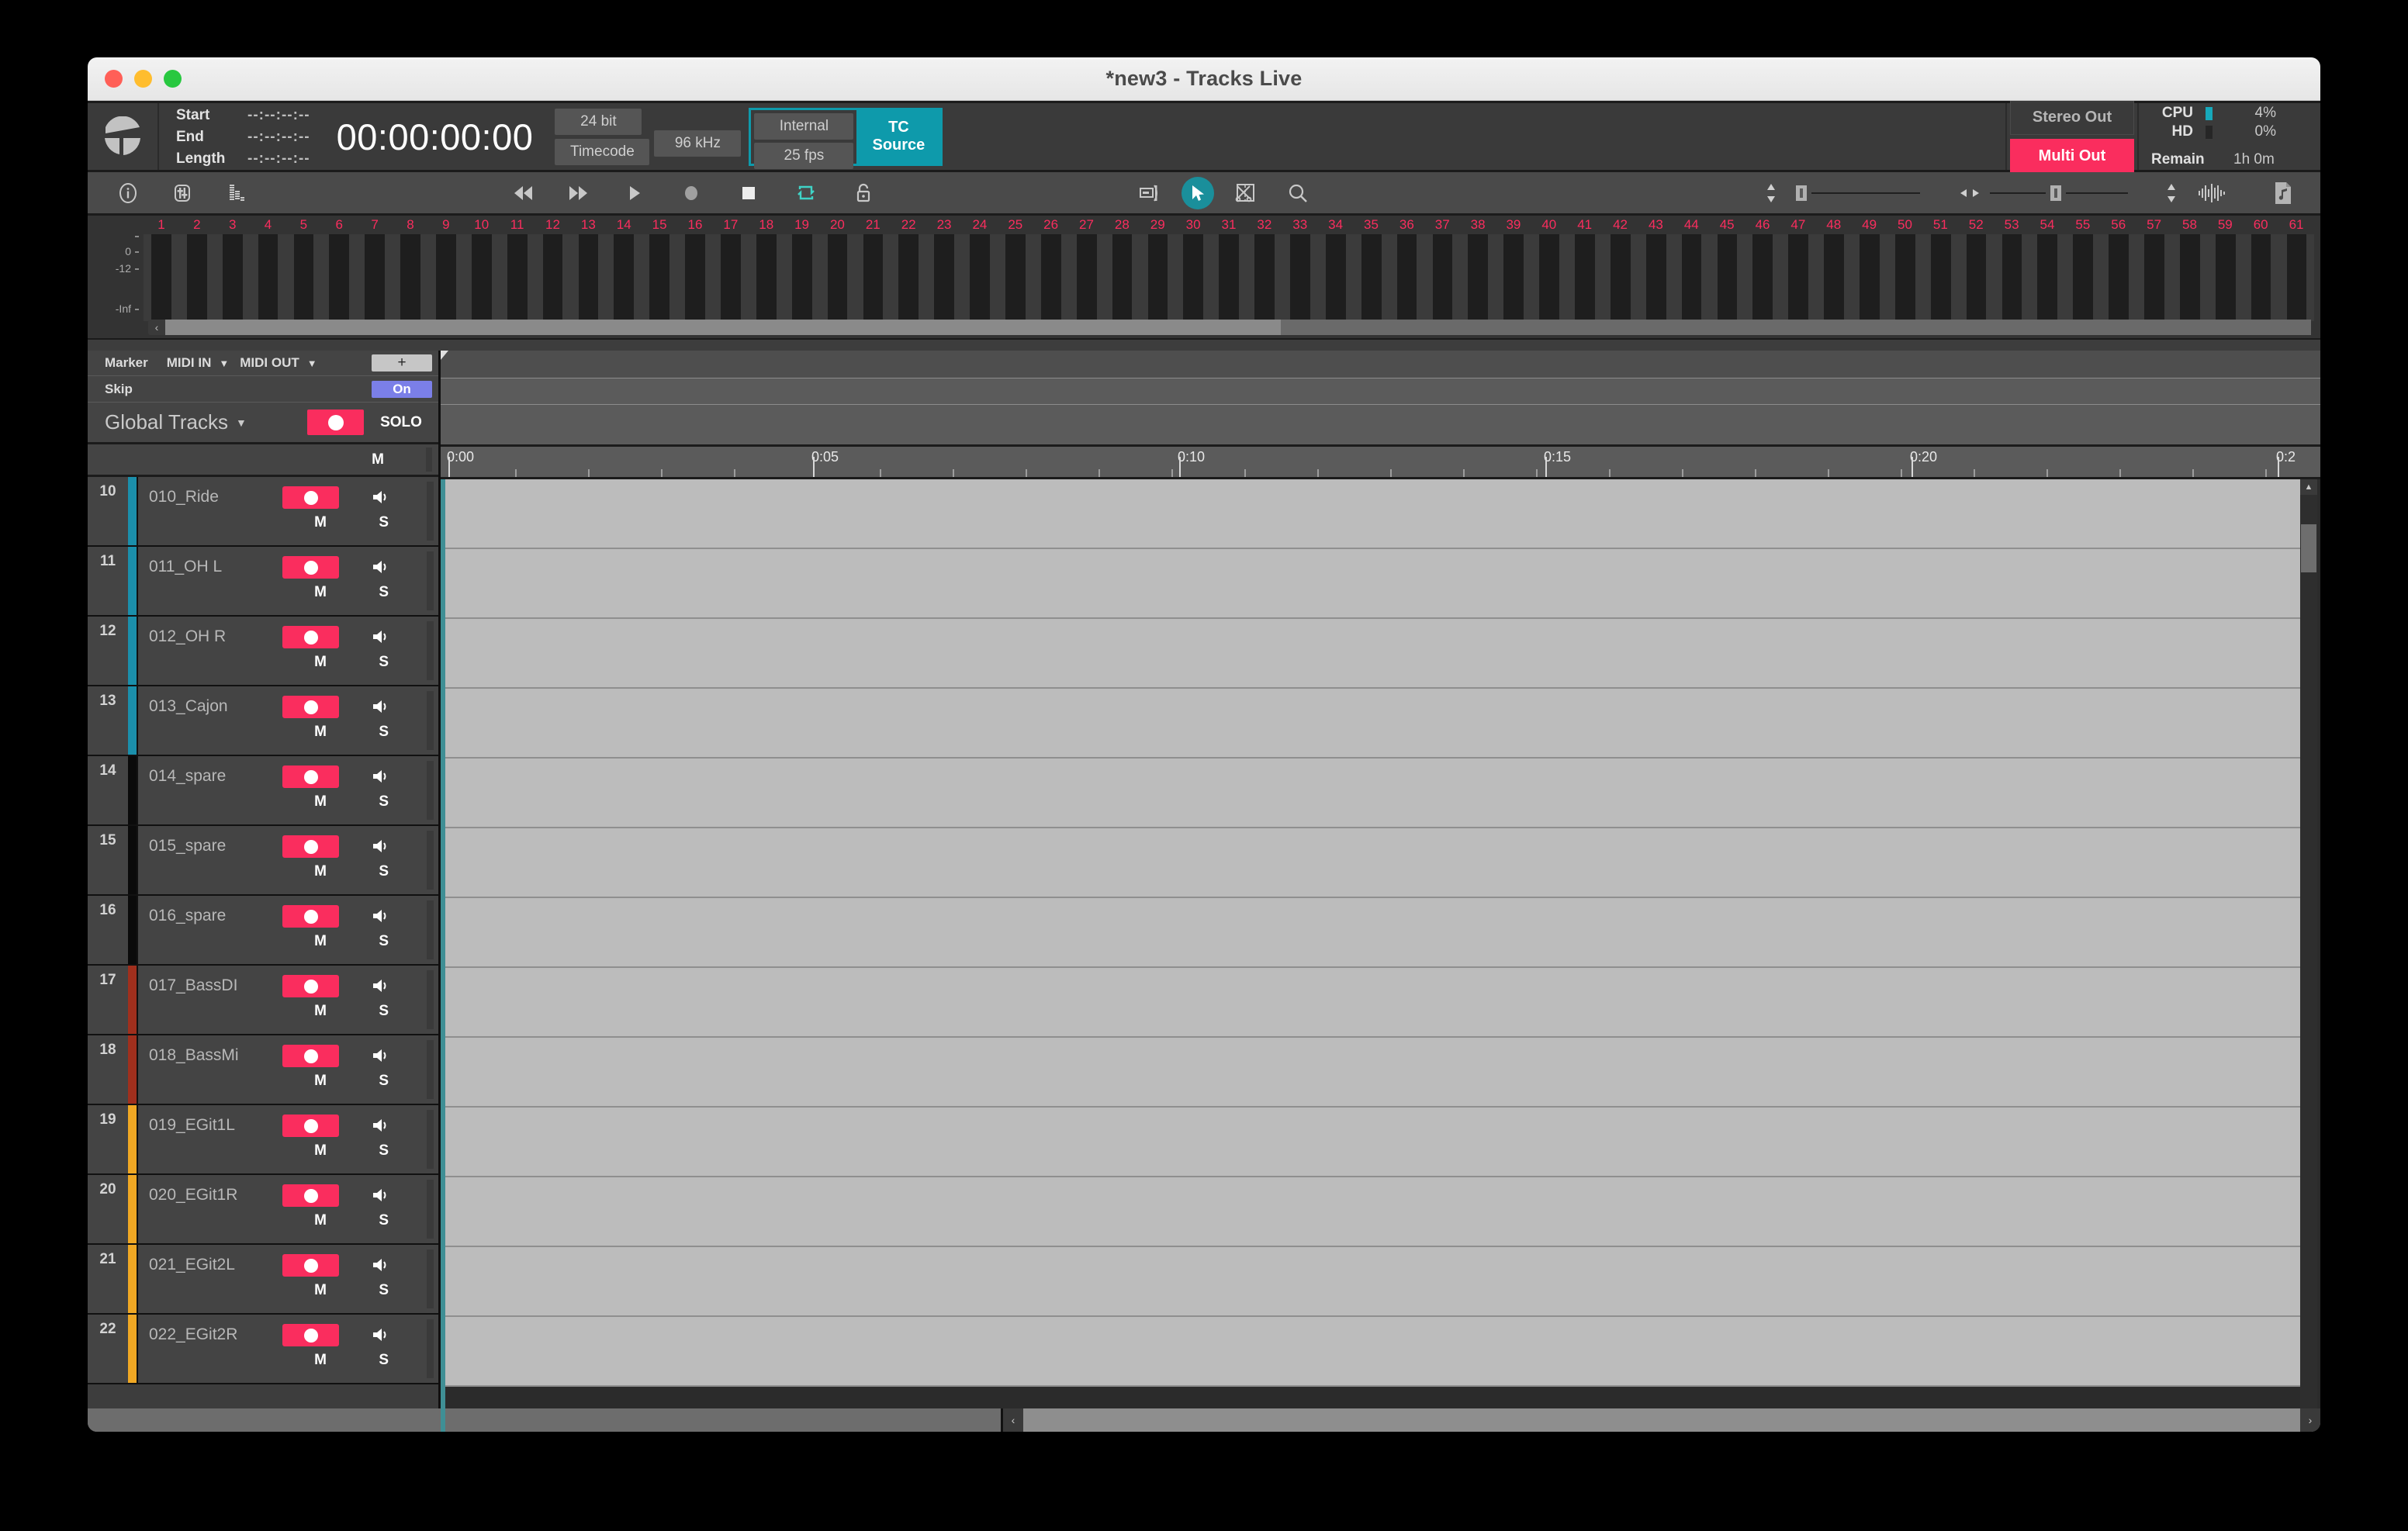 This screenshot has height=1531, width=2408. I want to click on hscroll-track, so click(1661, 1420).